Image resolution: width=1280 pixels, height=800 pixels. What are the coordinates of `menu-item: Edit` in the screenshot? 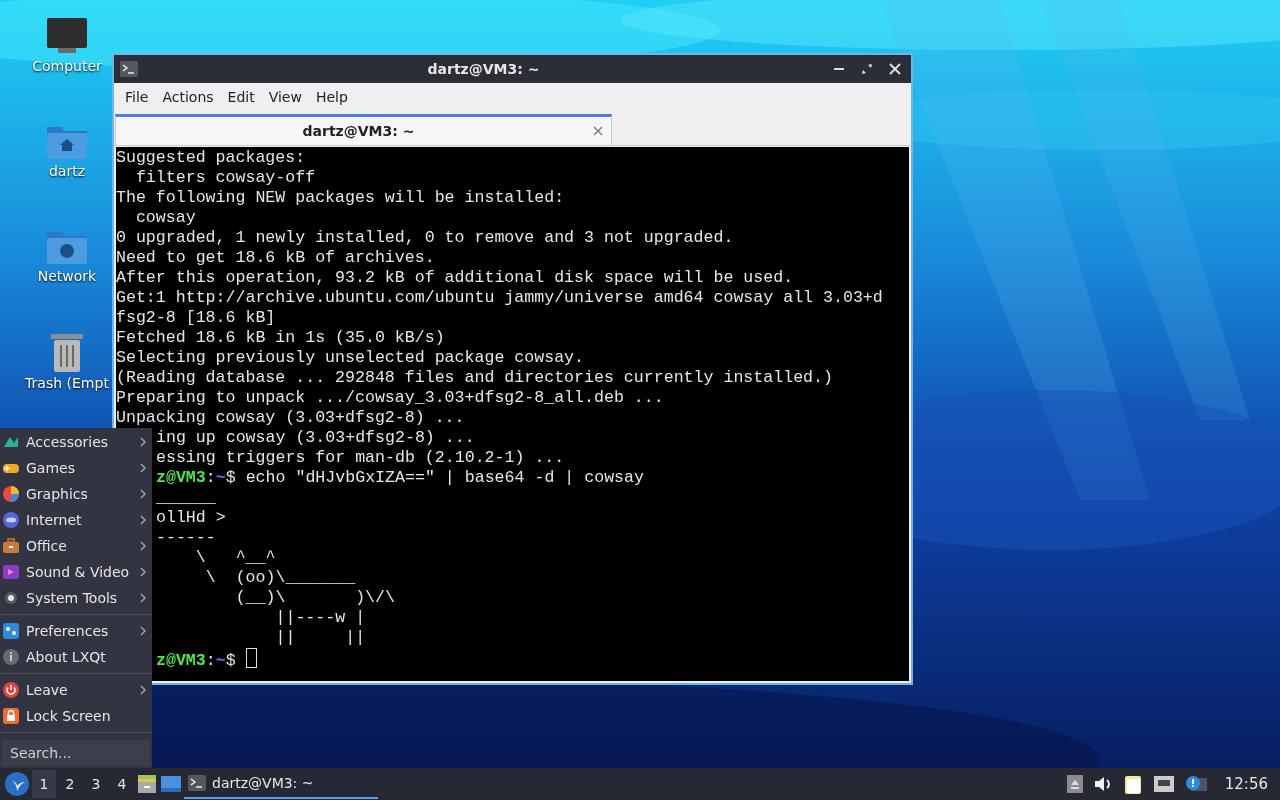 It's located at (241, 97).